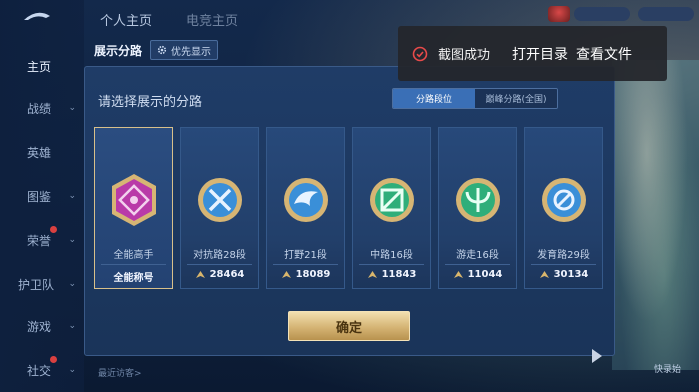 The height and width of the screenshot is (392, 699). I want to click on card-score-value: 30134, so click(571, 274).